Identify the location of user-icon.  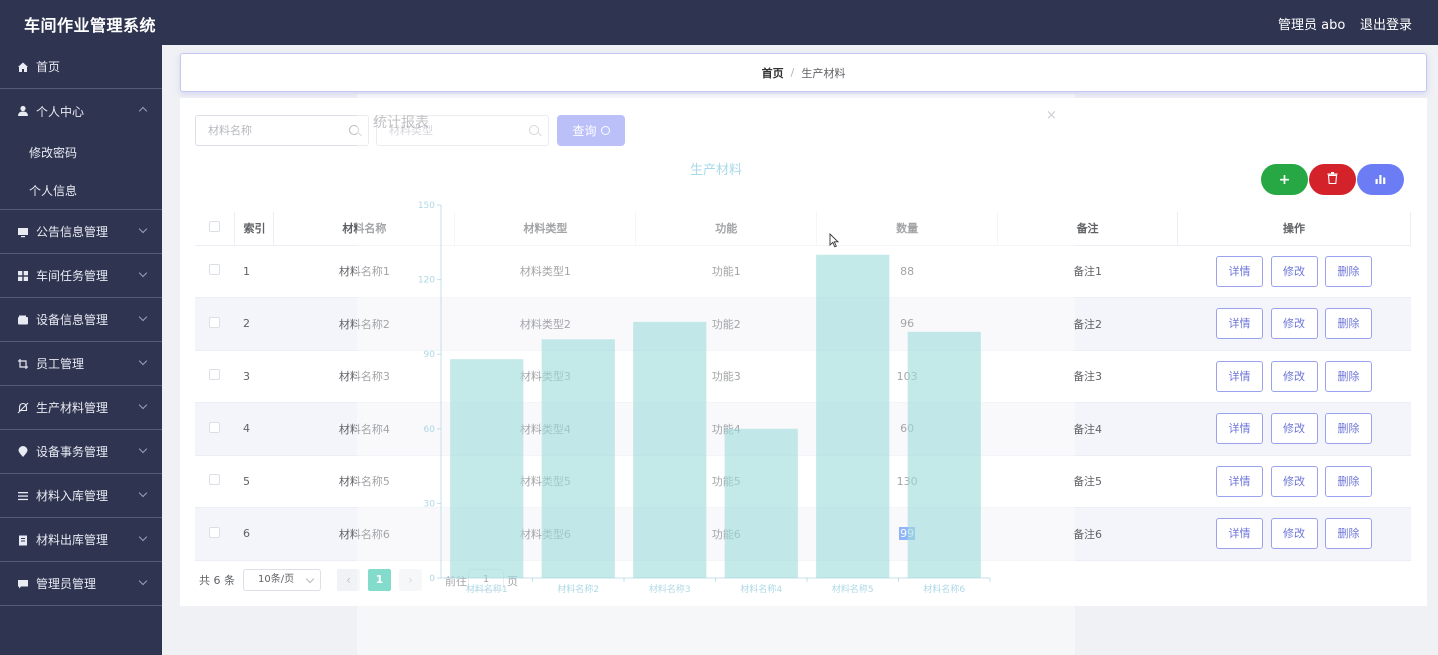
(23, 111).